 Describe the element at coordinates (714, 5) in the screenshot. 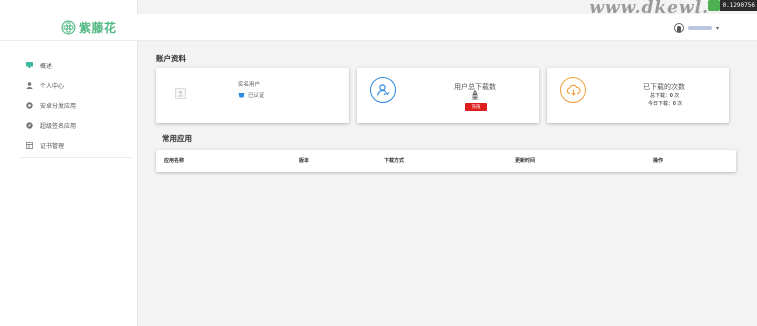

I see `leaf-icon` at that location.